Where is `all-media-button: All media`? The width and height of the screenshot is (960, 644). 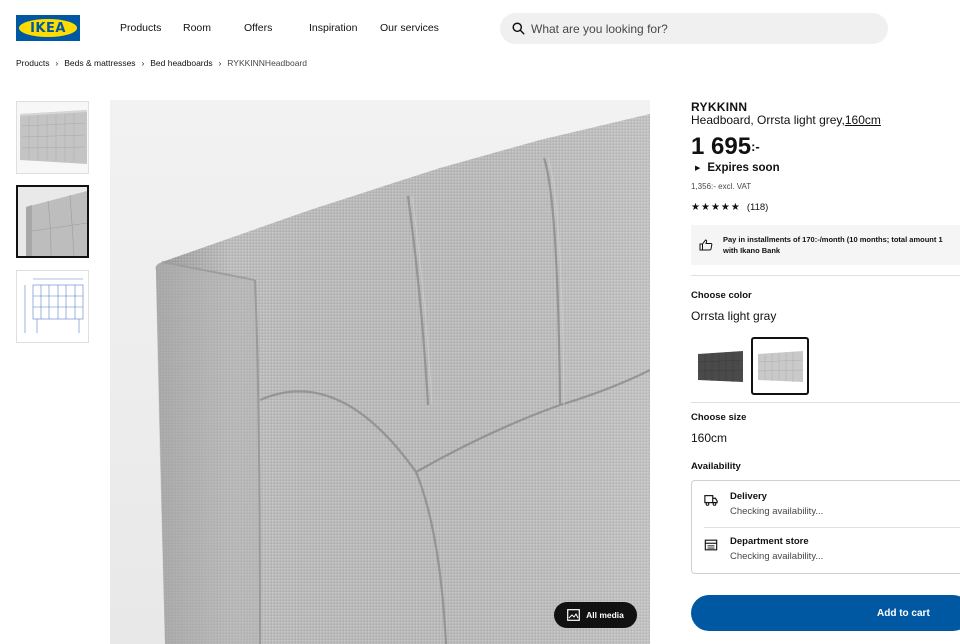 all-media-button: All media is located at coordinates (595, 615).